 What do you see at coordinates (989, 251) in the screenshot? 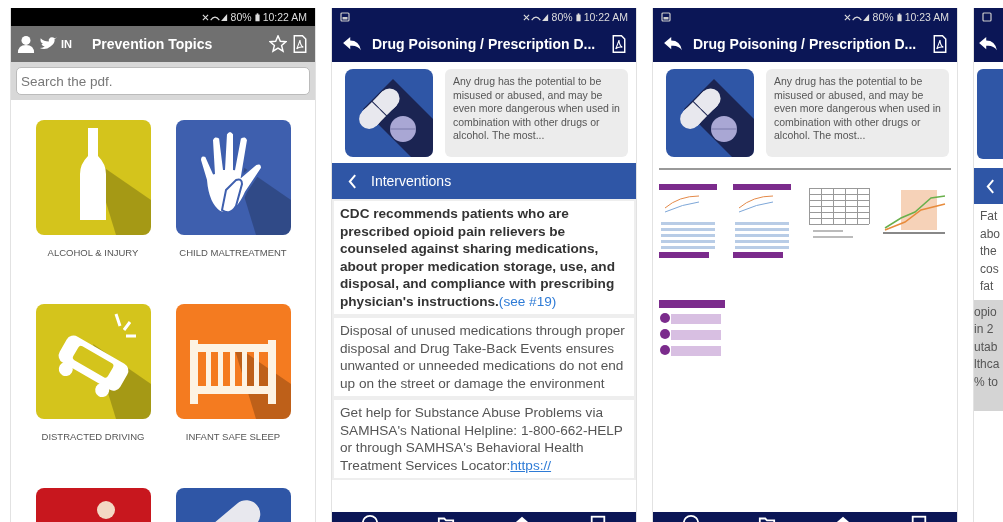
I see `text-fragment: the` at bounding box center [989, 251].